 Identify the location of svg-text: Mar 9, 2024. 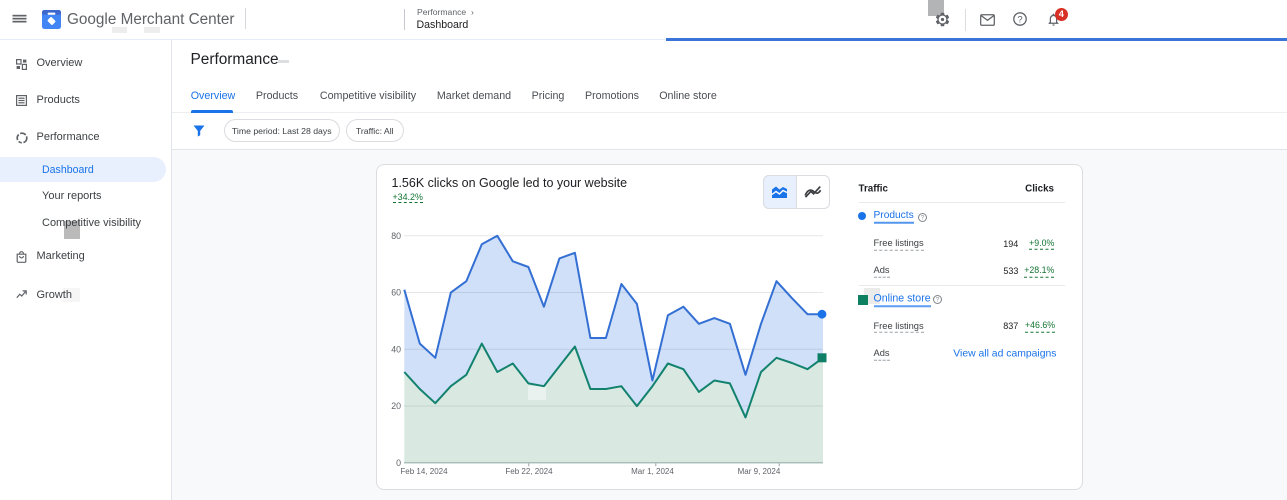
(759, 471).